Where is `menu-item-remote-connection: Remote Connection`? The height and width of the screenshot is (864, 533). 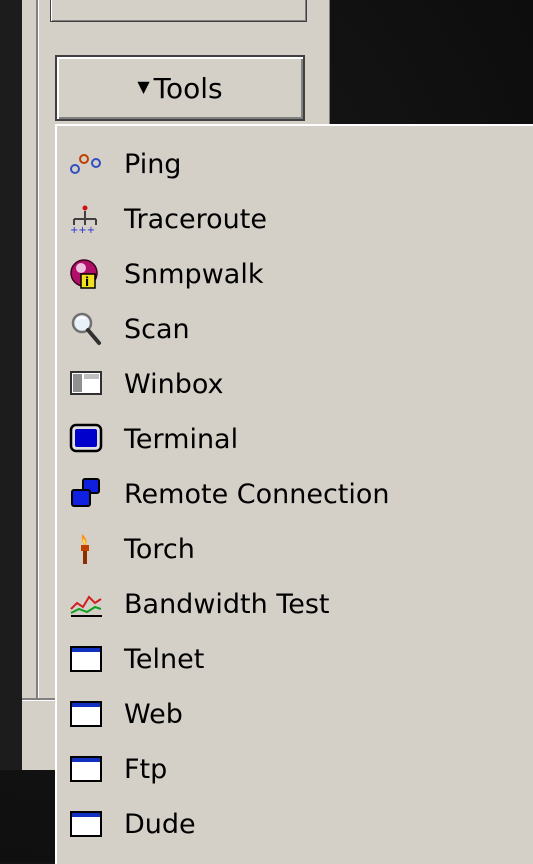
menu-item-remote-connection: Remote Connection is located at coordinates (229, 494).